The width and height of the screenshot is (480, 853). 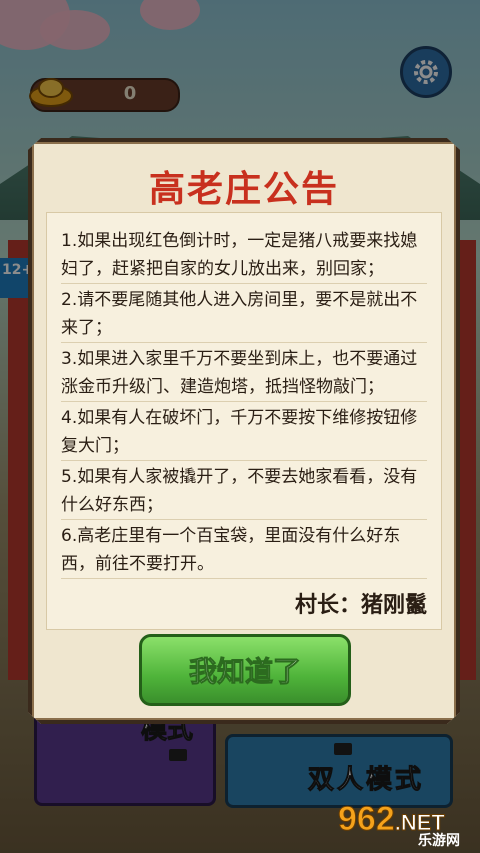 I want to click on site-watermark: 962.NET 乐游网, so click(x=406, y=825).